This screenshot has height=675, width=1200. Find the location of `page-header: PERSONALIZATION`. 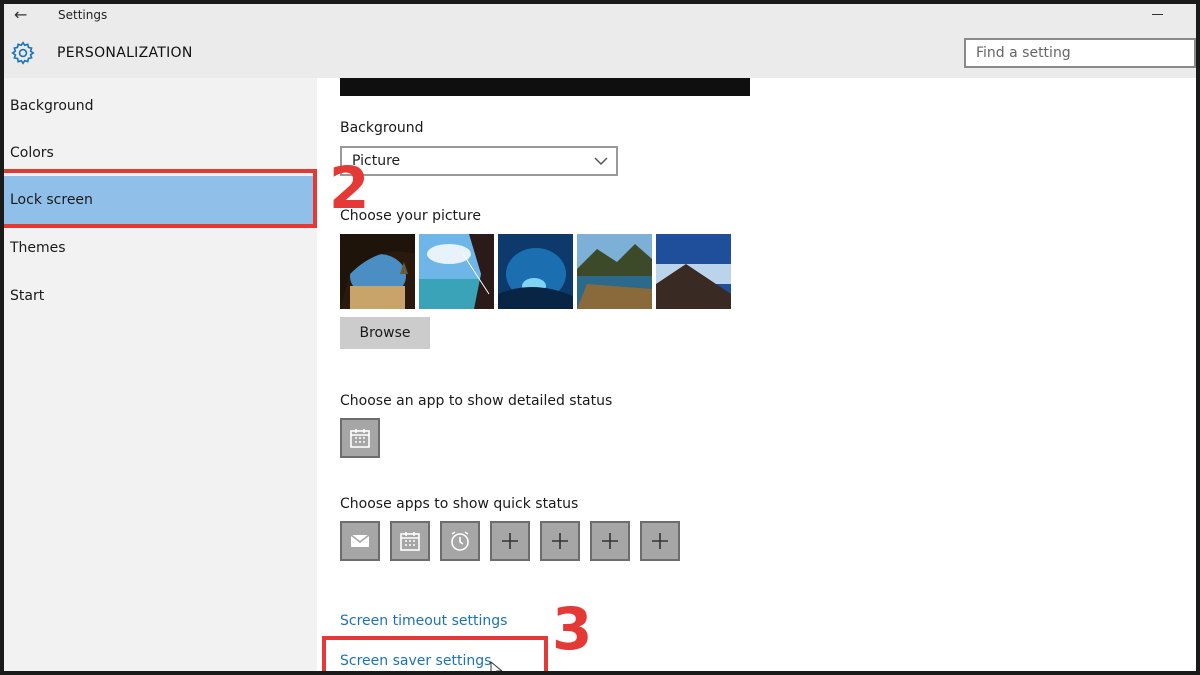

page-header: PERSONALIZATION is located at coordinates (600, 53).